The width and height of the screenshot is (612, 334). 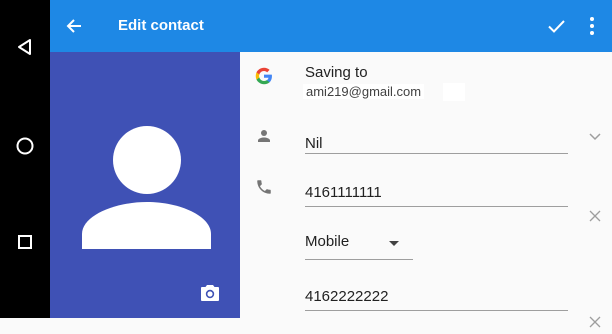 I want to click on remove-phone-1-button, so click(x=595, y=216).